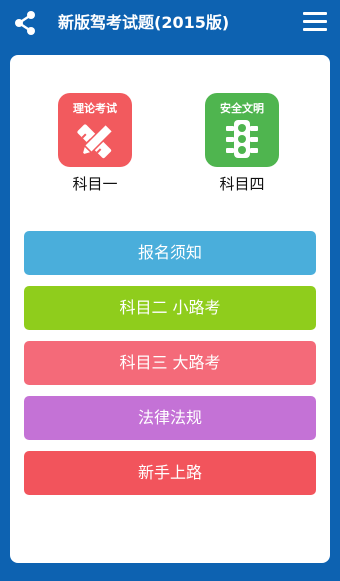  Describe the element at coordinates (315, 23) in the screenshot. I see `hamburger-menu-icon` at that location.